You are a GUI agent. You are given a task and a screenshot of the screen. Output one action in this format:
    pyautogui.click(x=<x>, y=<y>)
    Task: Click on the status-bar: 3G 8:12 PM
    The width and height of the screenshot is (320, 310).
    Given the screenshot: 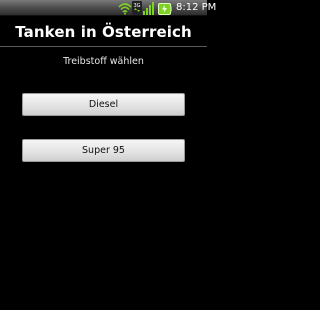 What is the action you would take?
    pyautogui.click(x=108, y=8)
    